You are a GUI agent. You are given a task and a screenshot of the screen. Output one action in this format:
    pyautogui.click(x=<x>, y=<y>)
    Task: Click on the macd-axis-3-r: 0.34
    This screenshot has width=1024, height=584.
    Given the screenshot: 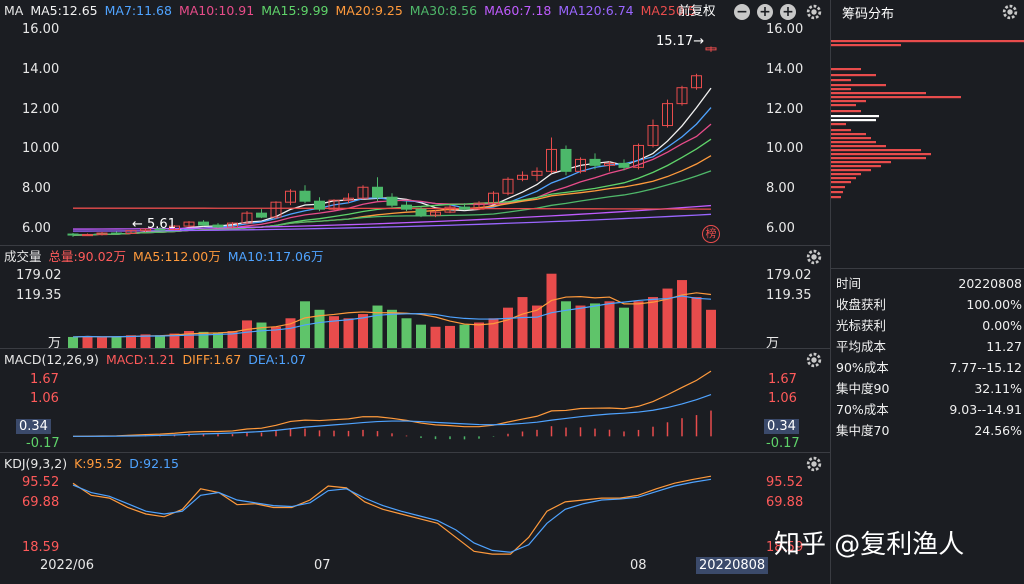 What is the action you would take?
    pyautogui.click(x=781, y=426)
    